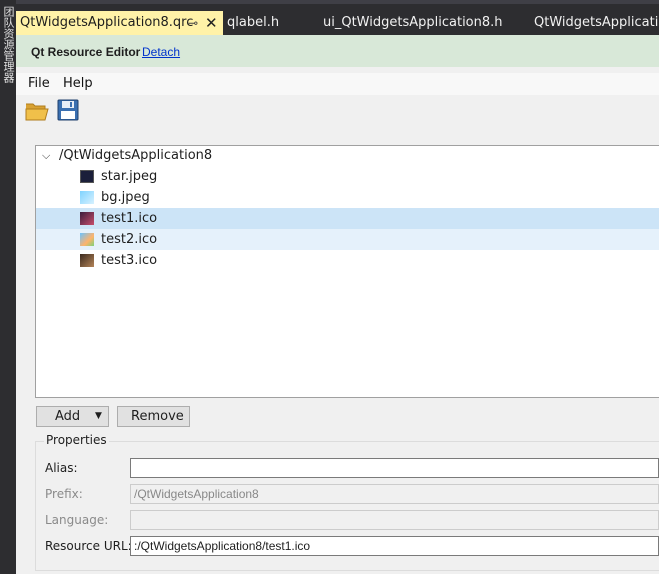 The height and width of the screenshot is (574, 659). Describe the element at coordinates (347, 218) in the screenshot. I see `tree-file-item: test1.ico` at that location.